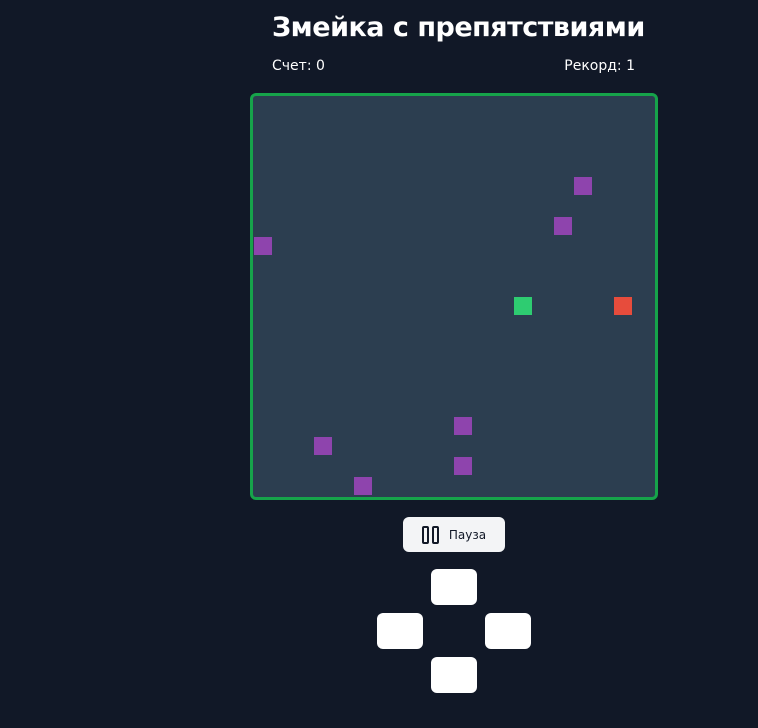  I want to click on down-button, so click(454, 675).